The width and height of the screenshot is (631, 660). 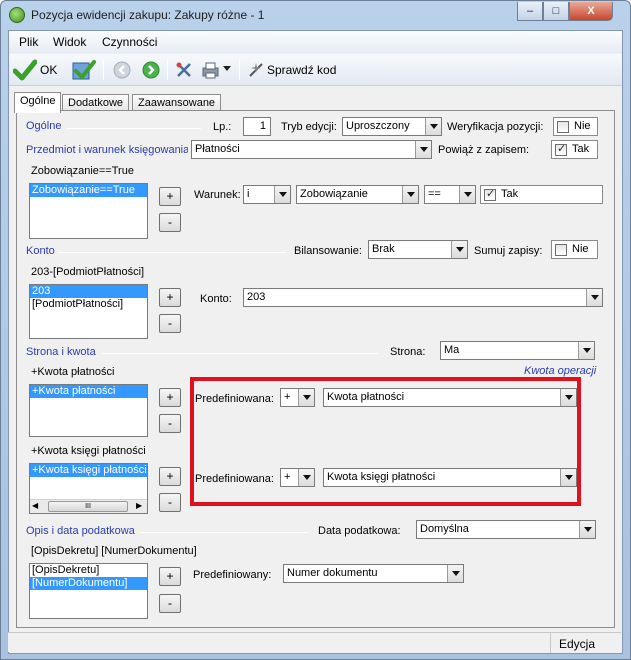 I want to click on condition-list: Zobowiązanie==True, so click(x=88, y=211).